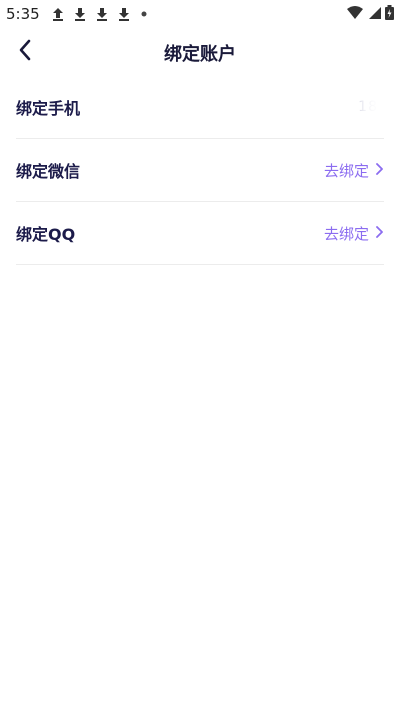 This screenshot has height=711, width=400. What do you see at coordinates (46, 234) in the screenshot?
I see `row-label: 绑定QQ` at bounding box center [46, 234].